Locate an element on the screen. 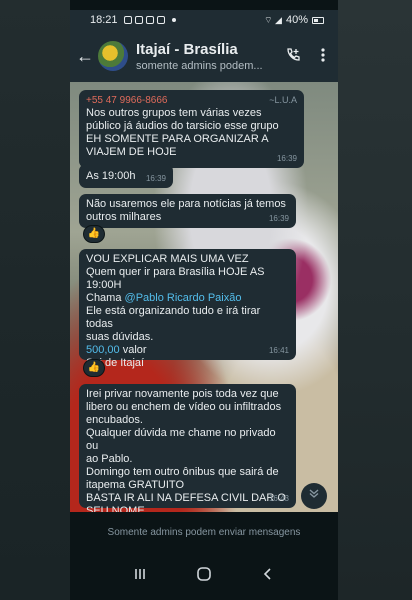 This screenshot has width=412, height=600. status-bar: 18:21 ⌔ ◢ 40% is located at coordinates (204, 20).